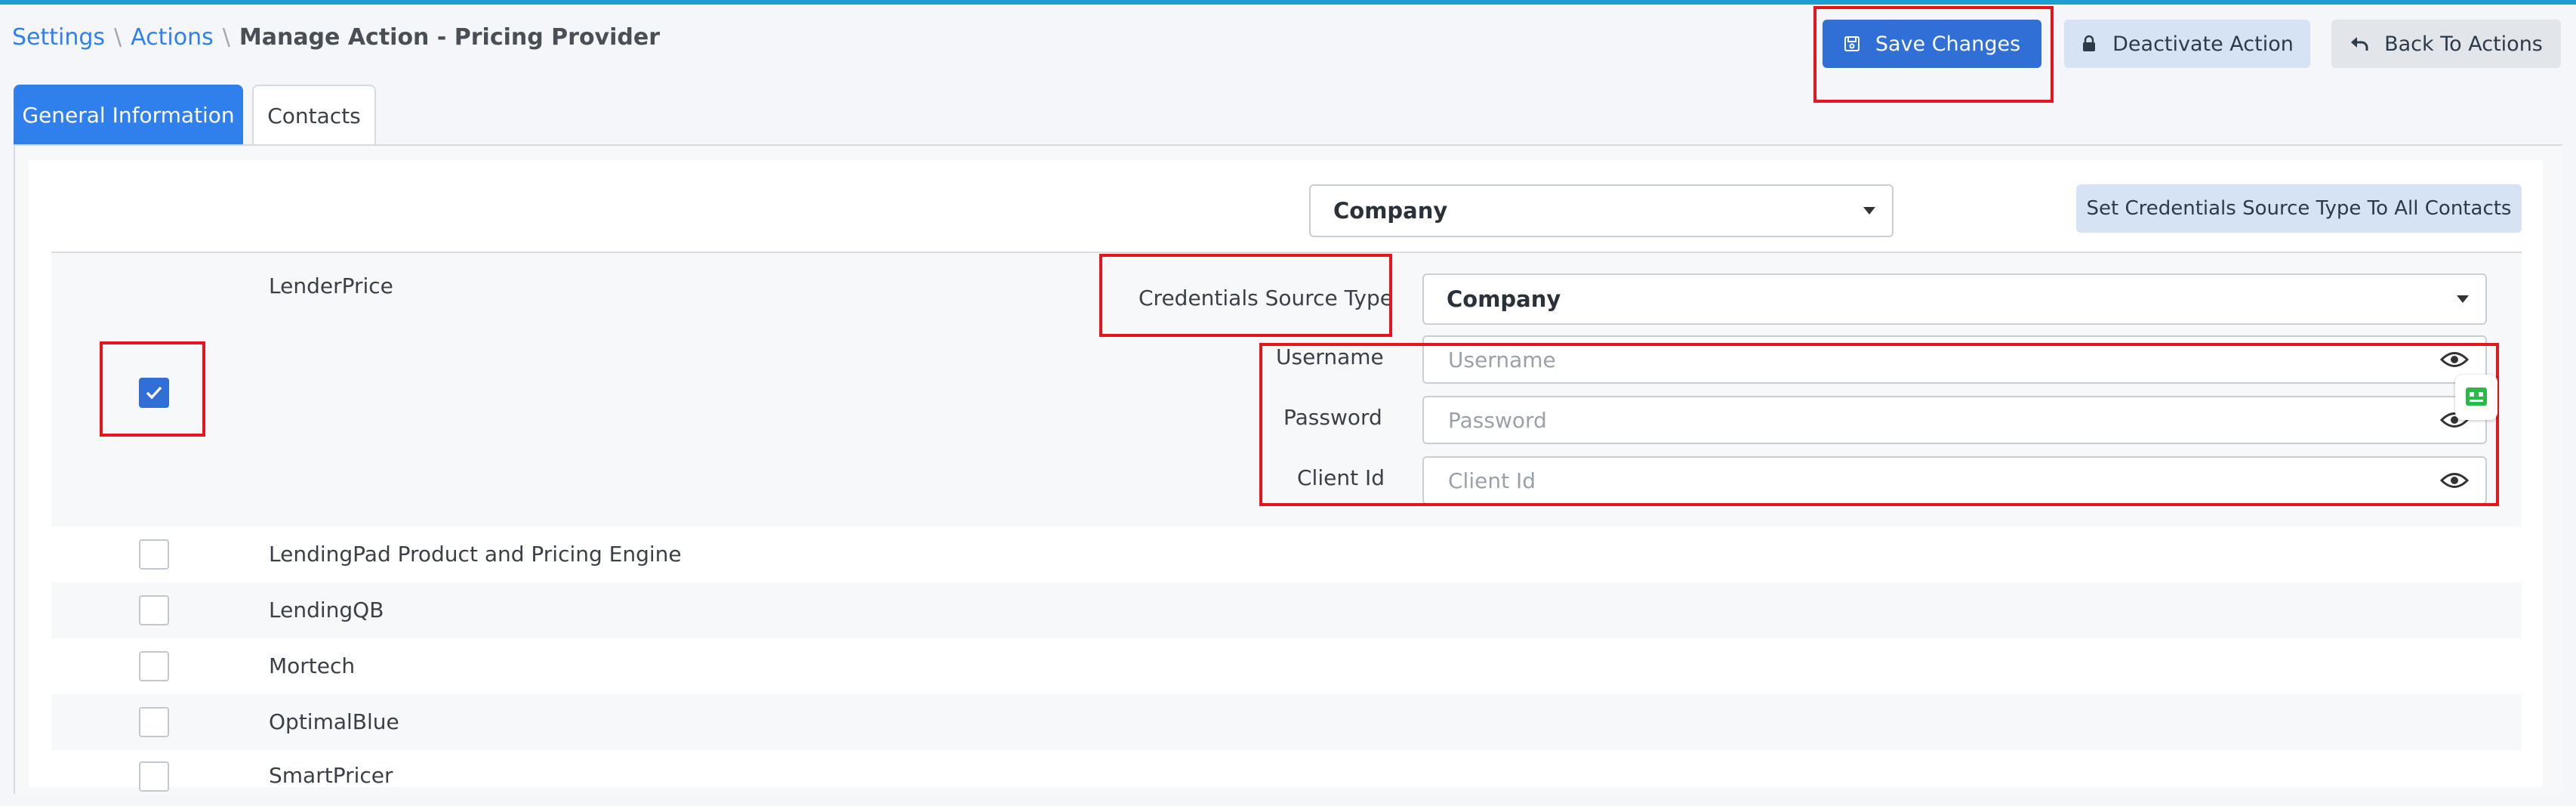  Describe the element at coordinates (1954, 299) in the screenshot. I see `credentials-source-type-select: Company` at that location.